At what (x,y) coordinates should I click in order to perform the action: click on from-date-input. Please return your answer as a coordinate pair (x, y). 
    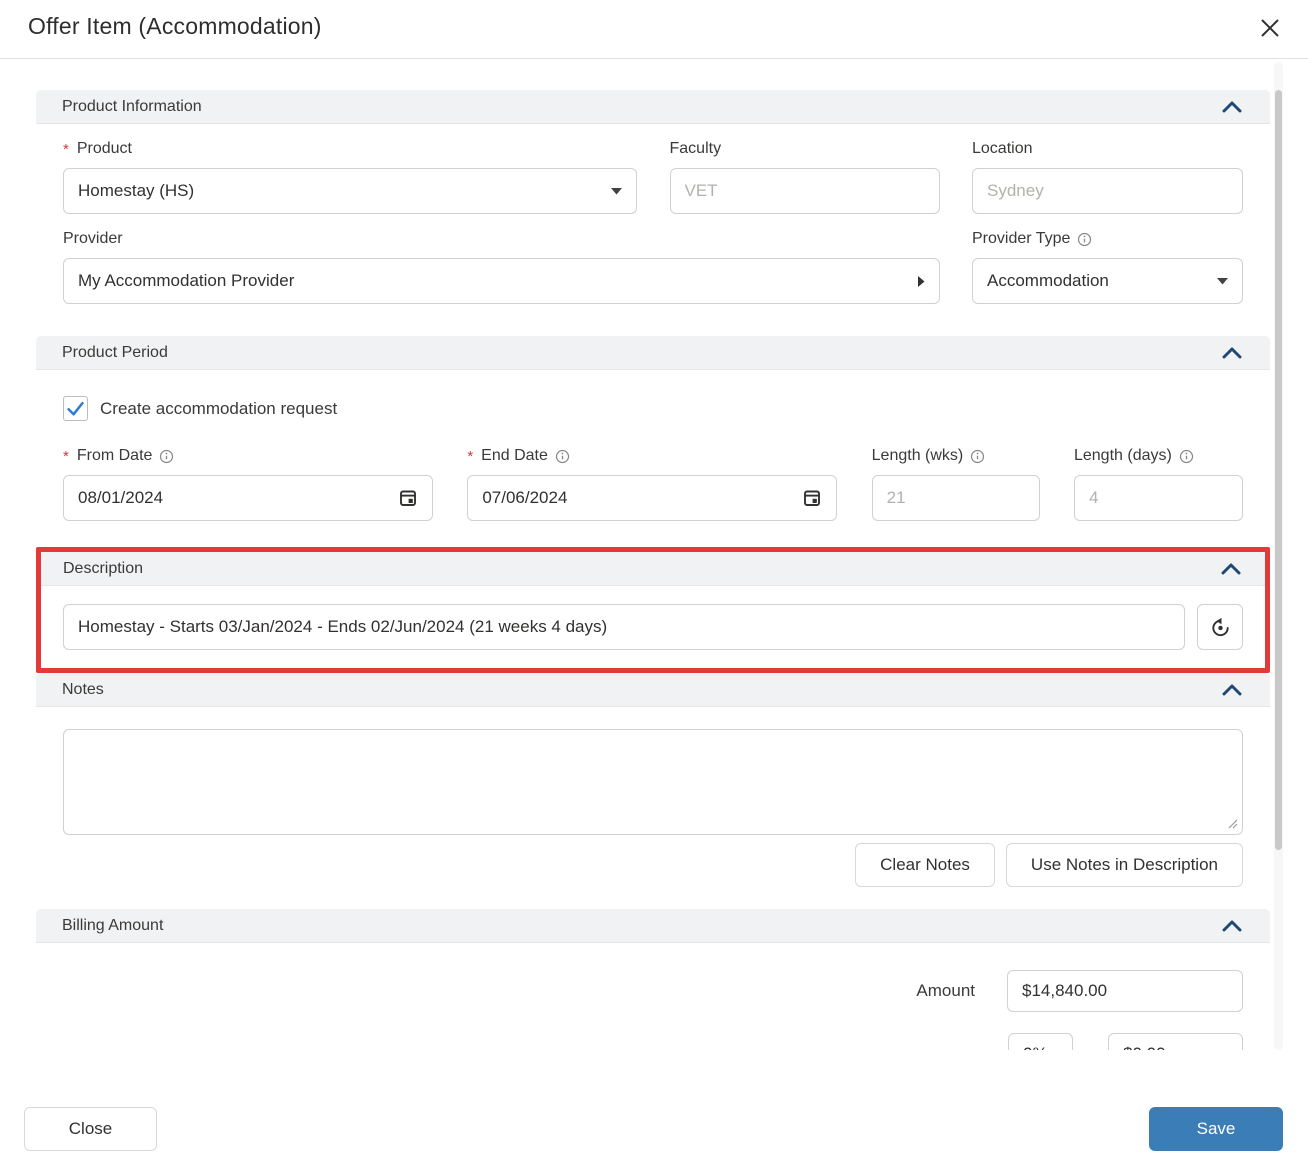
    Looking at the image, I should click on (248, 498).